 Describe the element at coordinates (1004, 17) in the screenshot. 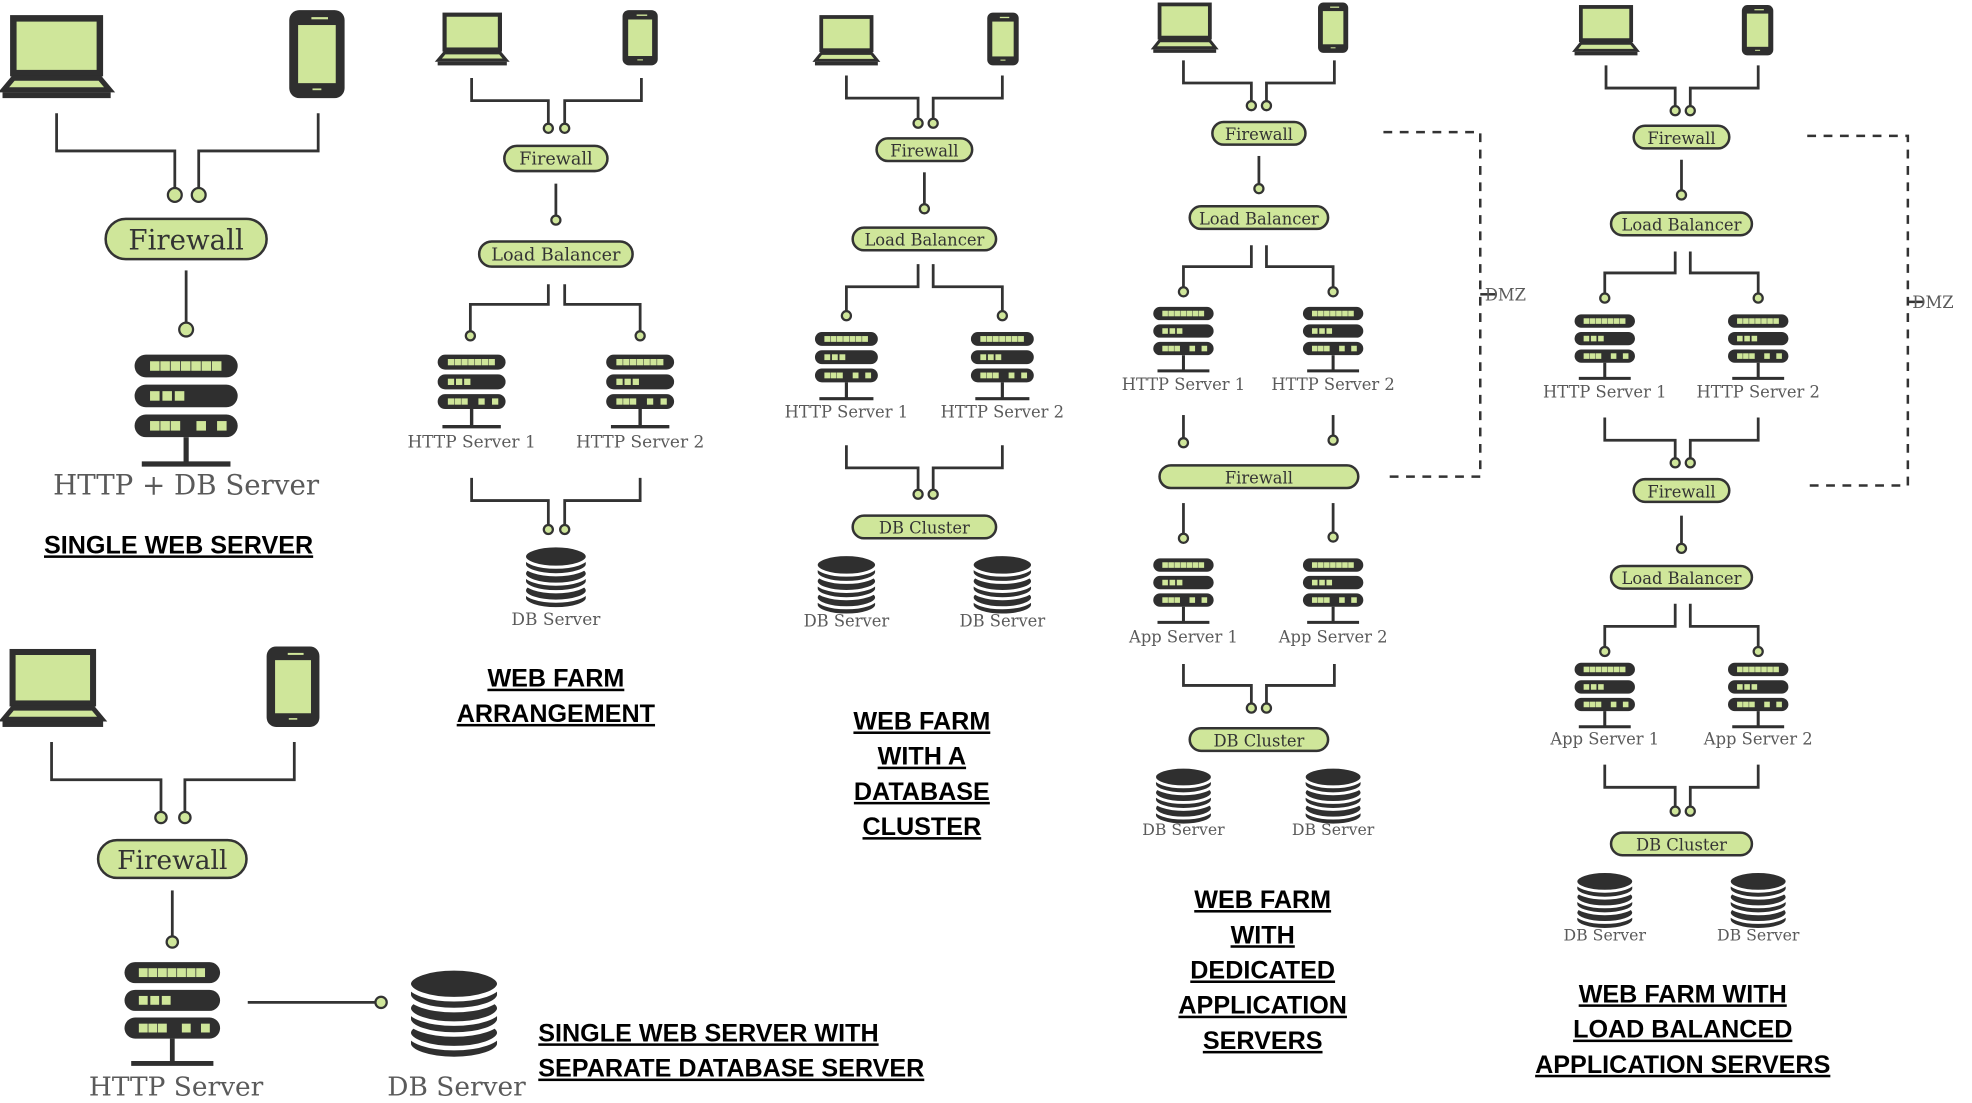

I see `phone-speaker` at that location.